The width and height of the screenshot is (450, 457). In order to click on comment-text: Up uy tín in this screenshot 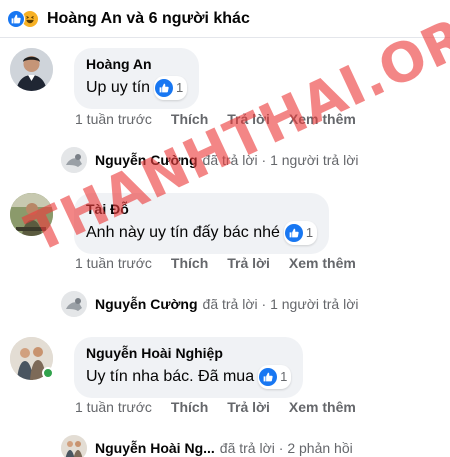, I will do `click(118, 87)`.